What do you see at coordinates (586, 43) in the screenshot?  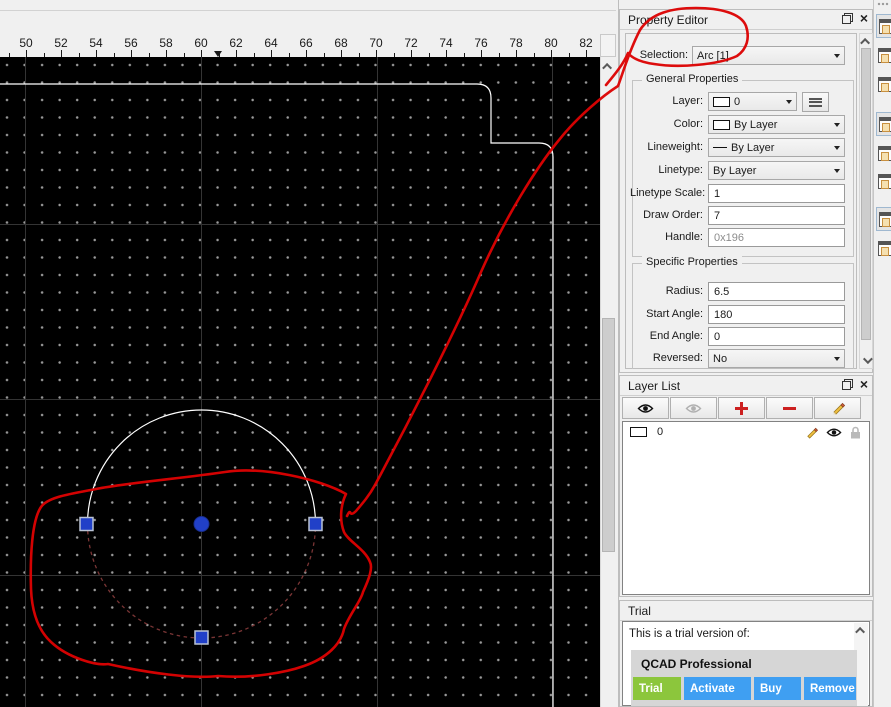 I see `ruler-number: 82` at bounding box center [586, 43].